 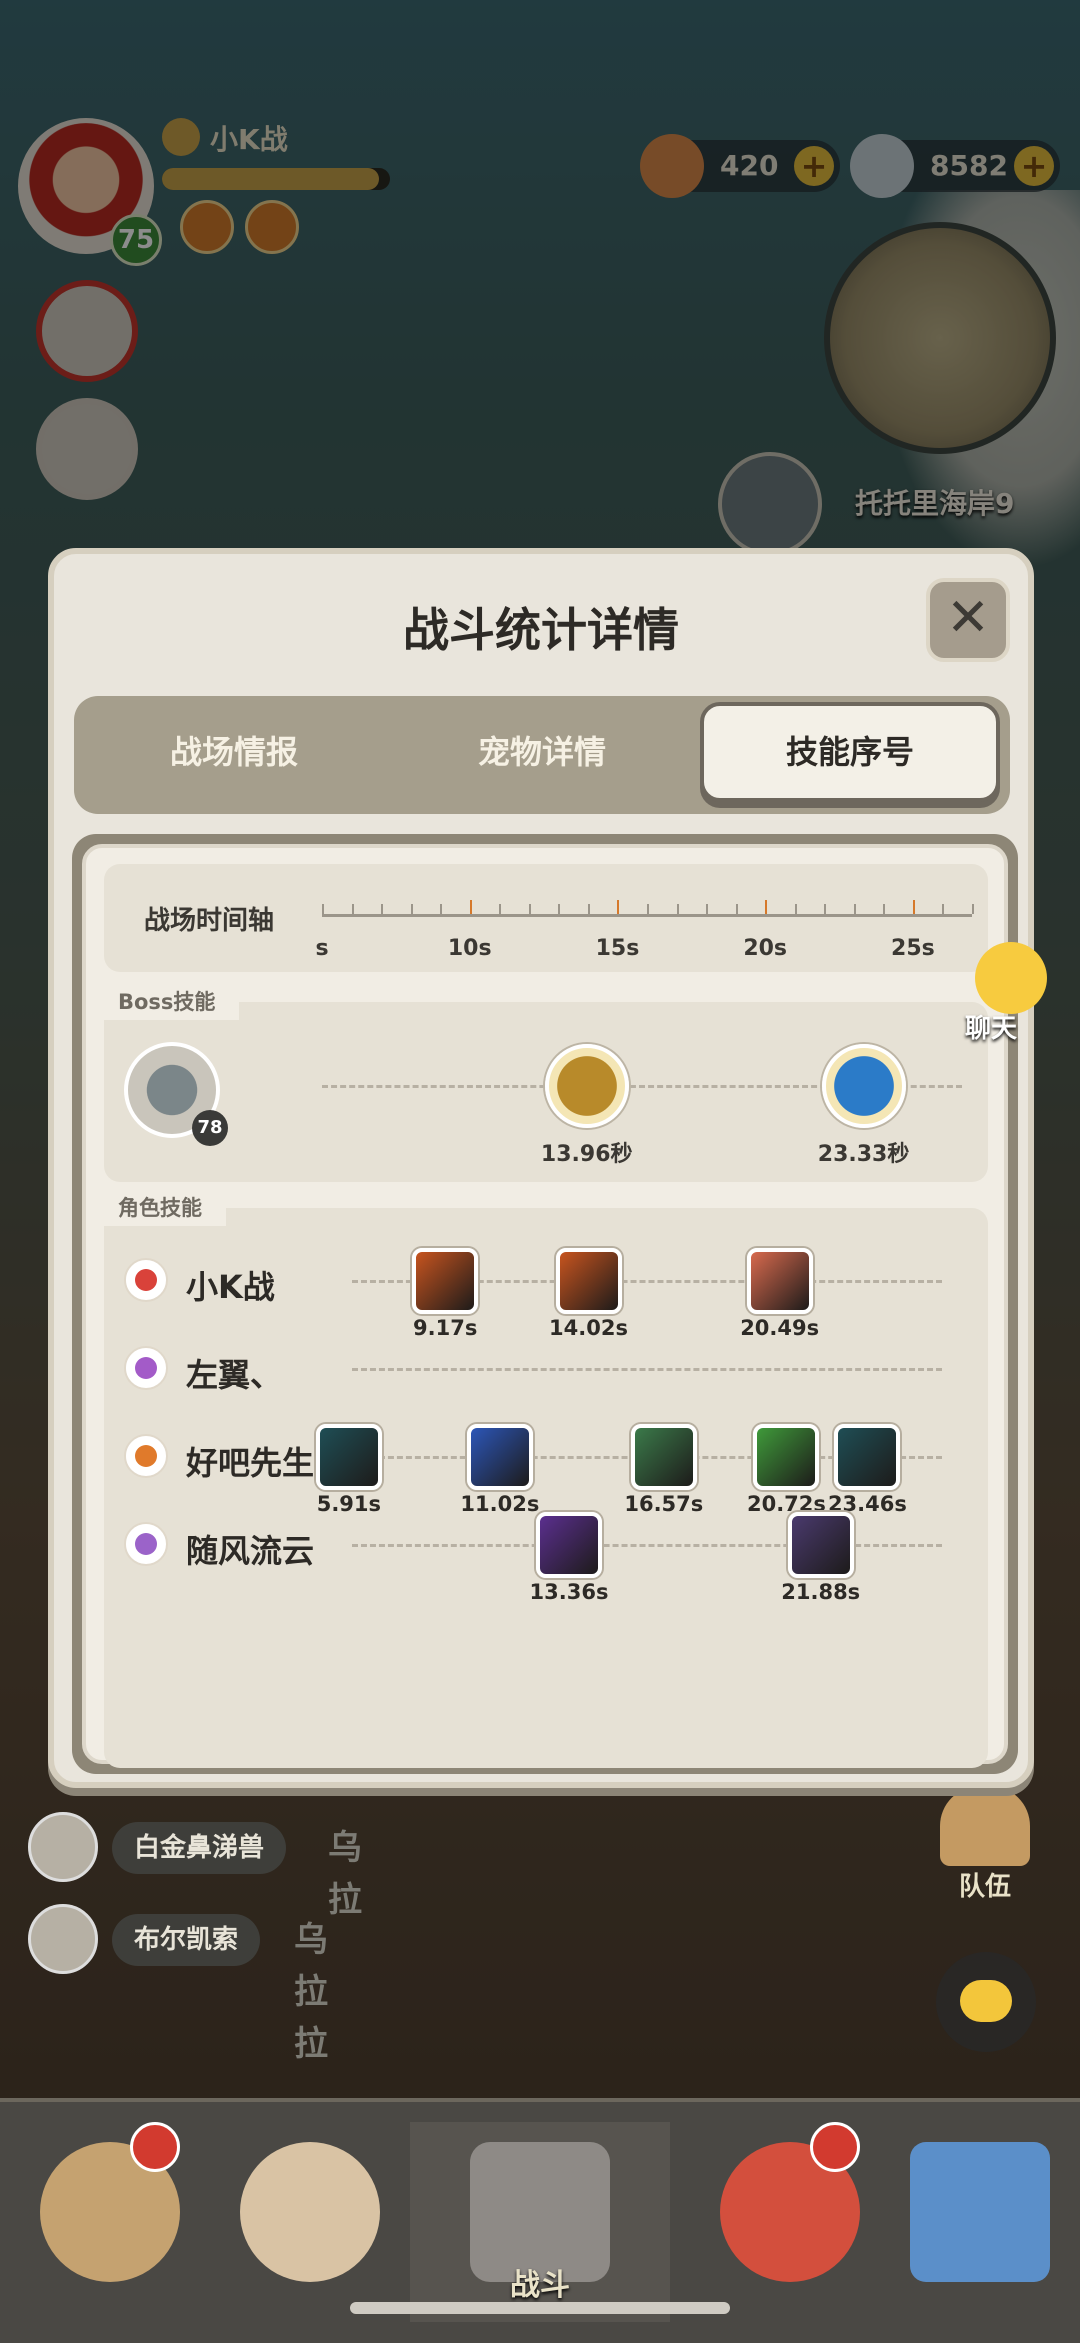 What do you see at coordinates (991, 1029) in the screenshot?
I see `chat-label: 聊天` at bounding box center [991, 1029].